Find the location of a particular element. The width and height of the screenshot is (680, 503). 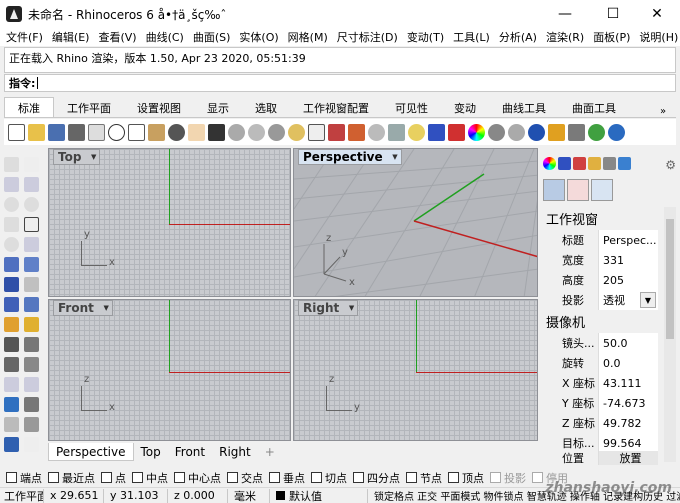

light-icon is located at coordinates (556, 132).